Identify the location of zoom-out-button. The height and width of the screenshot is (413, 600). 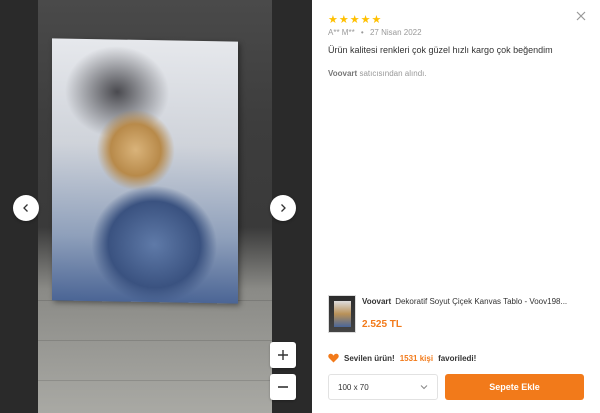
(283, 387).